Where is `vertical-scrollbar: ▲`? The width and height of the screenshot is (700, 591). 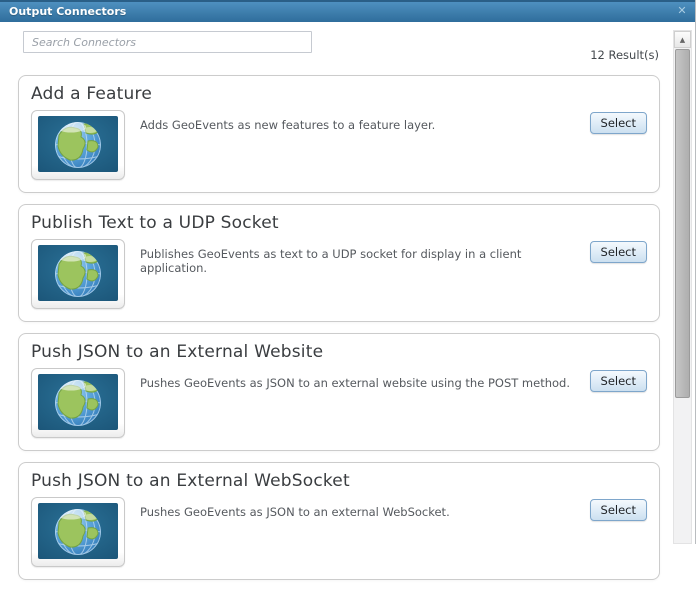 vertical-scrollbar: ▲ is located at coordinates (682, 287).